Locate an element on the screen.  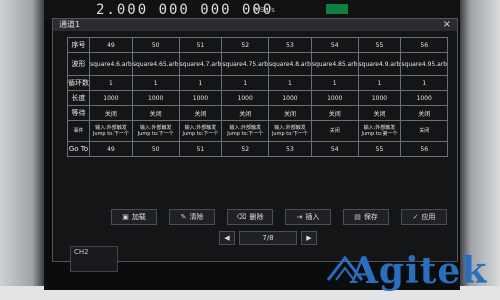
save-icon: ▤ is located at coordinates (357, 217).